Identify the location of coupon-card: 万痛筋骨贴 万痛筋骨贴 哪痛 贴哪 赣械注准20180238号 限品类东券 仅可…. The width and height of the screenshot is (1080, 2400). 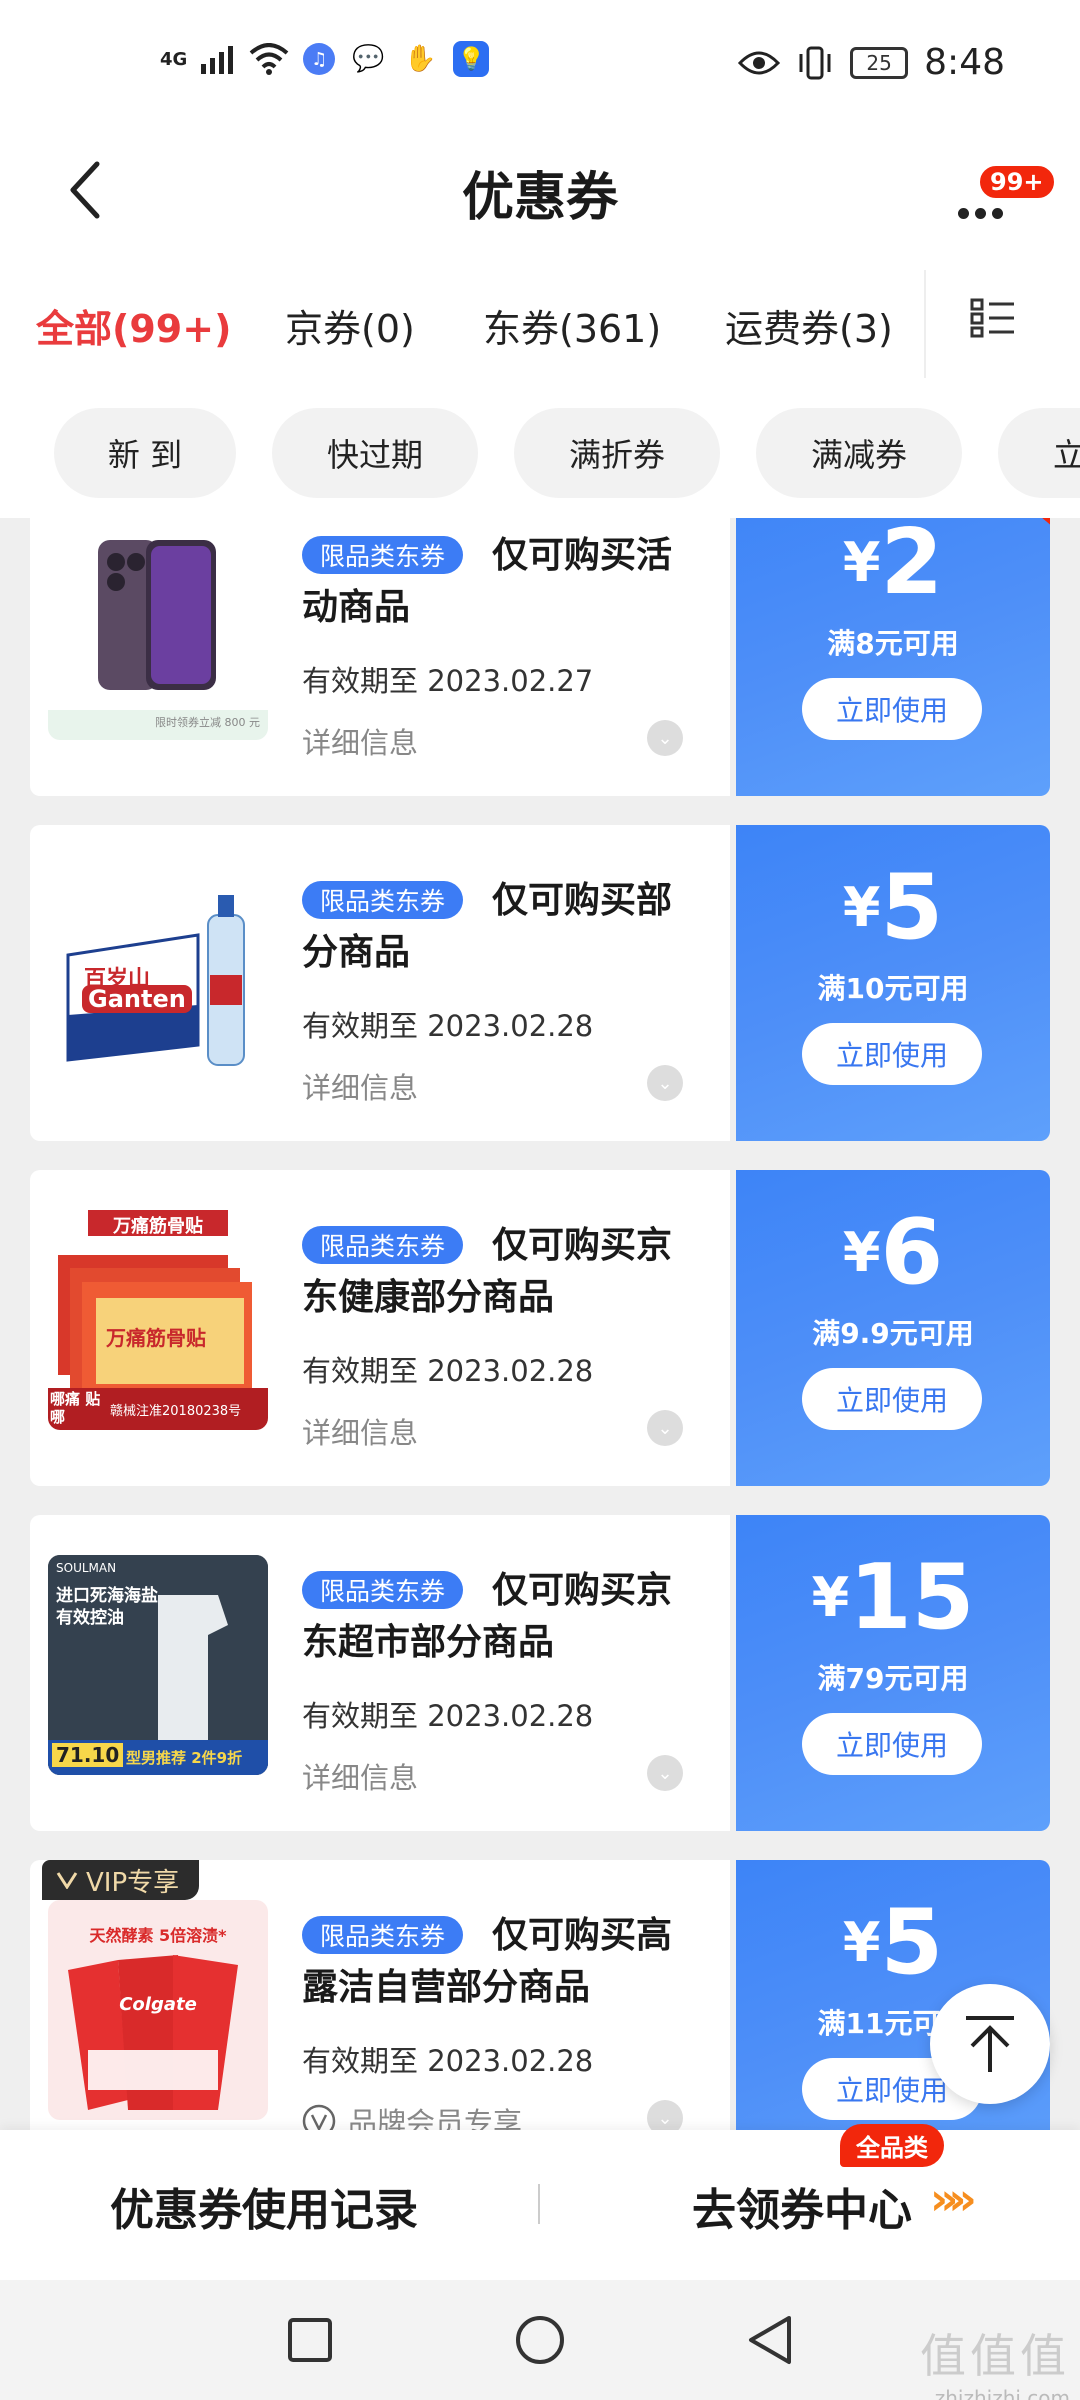
(540, 1328).